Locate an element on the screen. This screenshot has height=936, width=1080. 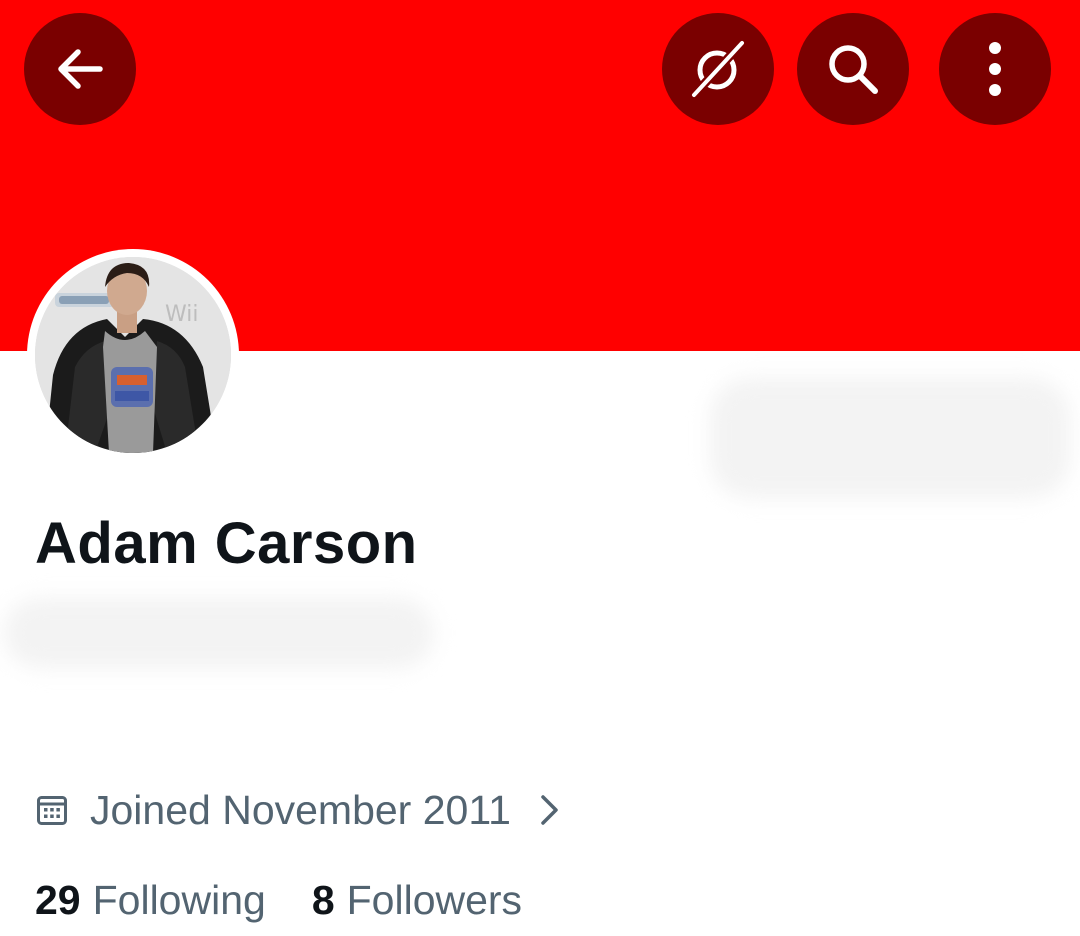
back-button is located at coordinates (80, 69).